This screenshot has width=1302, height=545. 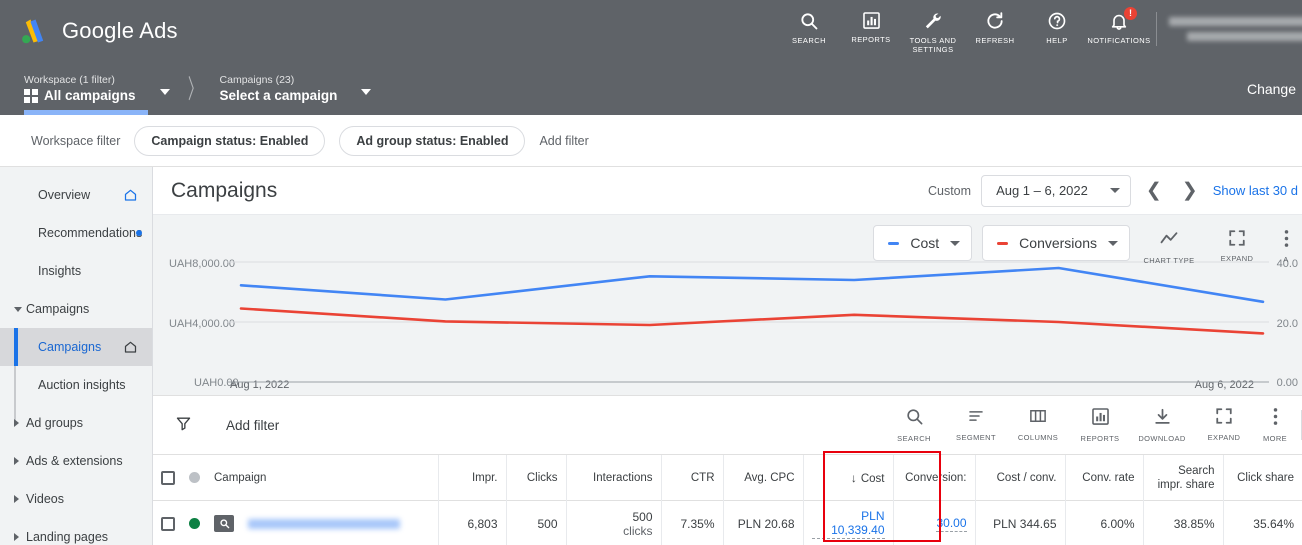 I want to click on top-reports-button: REPORTS, so click(x=871, y=25).